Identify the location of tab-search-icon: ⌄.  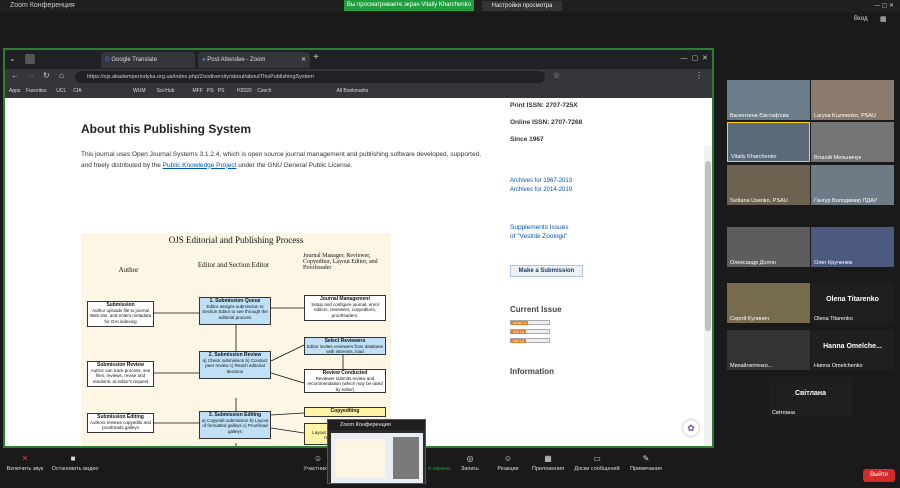
(12, 58).